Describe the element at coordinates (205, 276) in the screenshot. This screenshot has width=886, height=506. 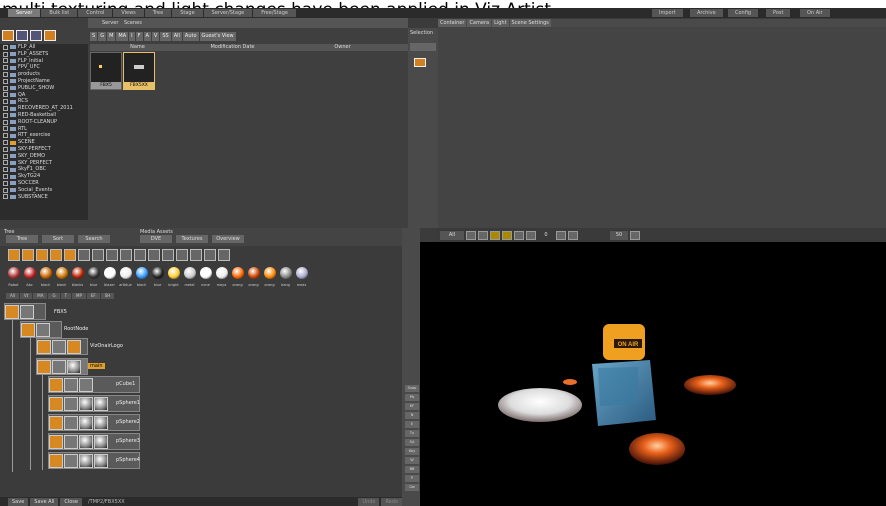
I see `material-swatch: none` at that location.